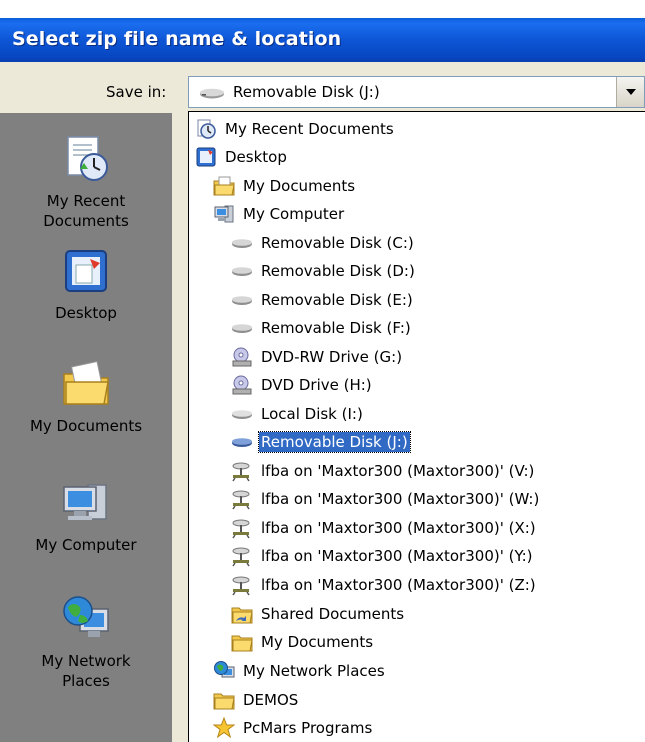  I want to click on list-item-pcmars-programs: PcMars Programs, so click(293, 728).